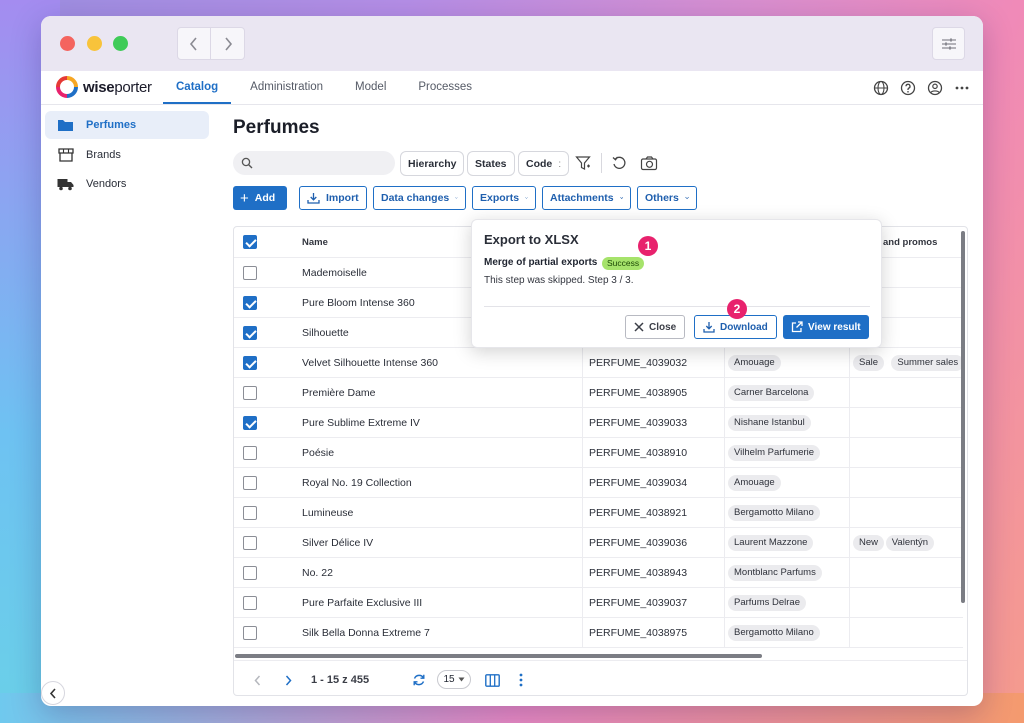  What do you see at coordinates (771, 543) in the screenshot?
I see `brand-tag: Laurent Mazzone` at bounding box center [771, 543].